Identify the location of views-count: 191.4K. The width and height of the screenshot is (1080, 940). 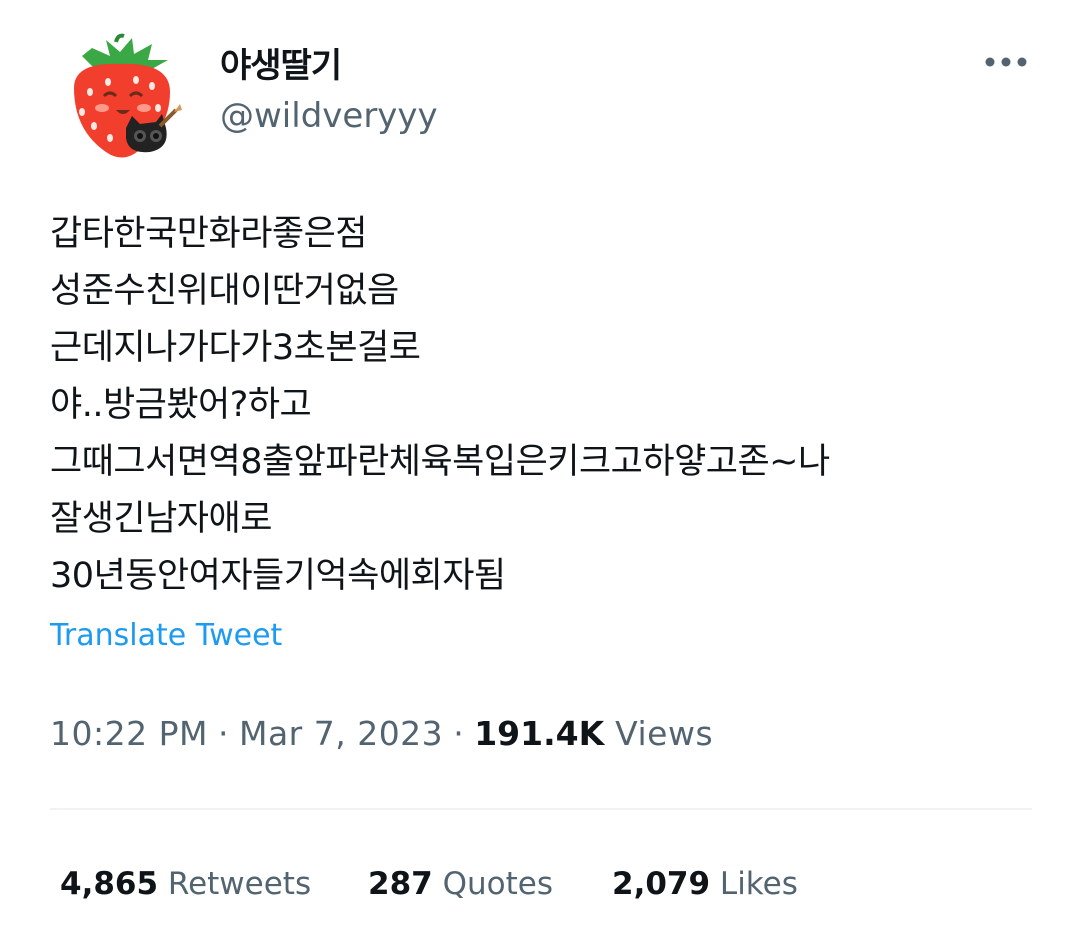
(539, 733).